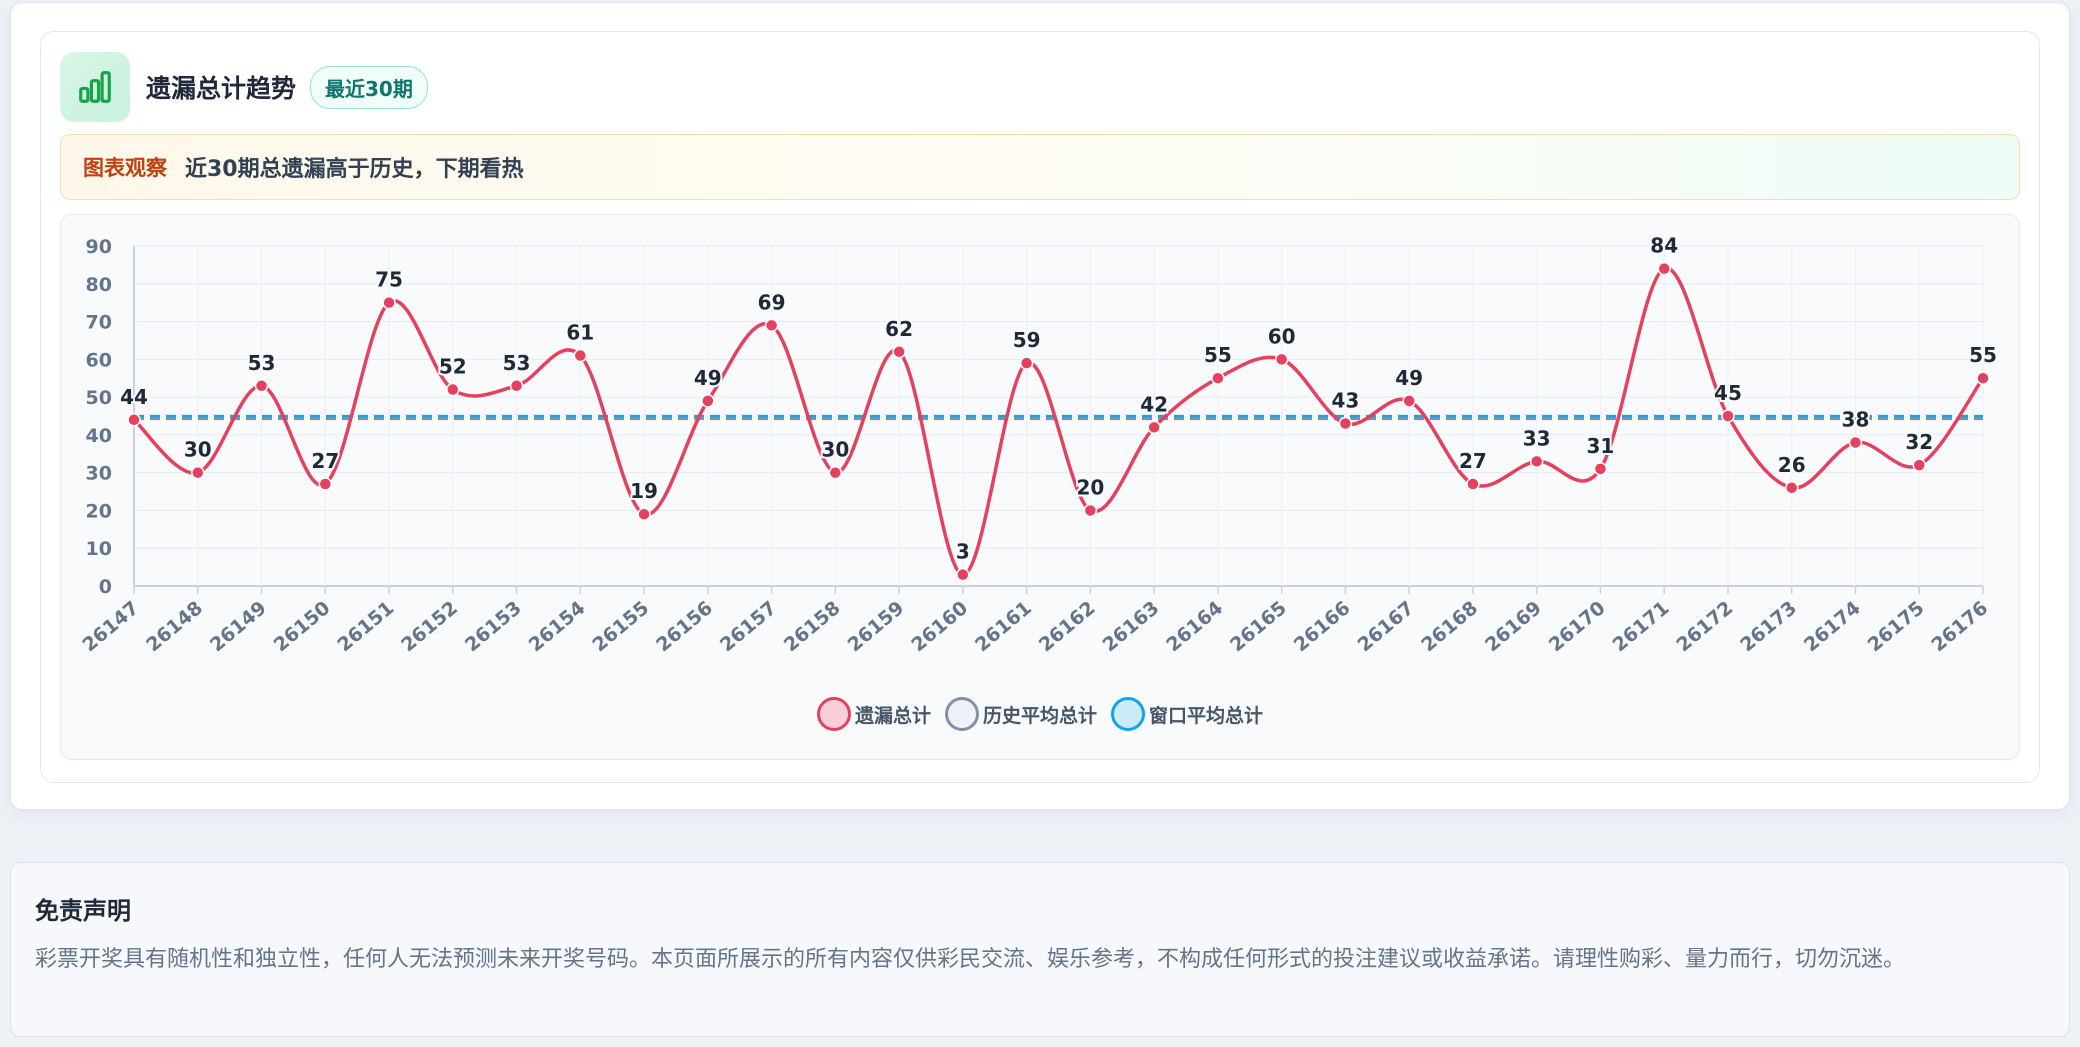 This screenshot has height=1047, width=2080. Describe the element at coordinates (99, 511) in the screenshot. I see `y-tick-label: 20` at that location.